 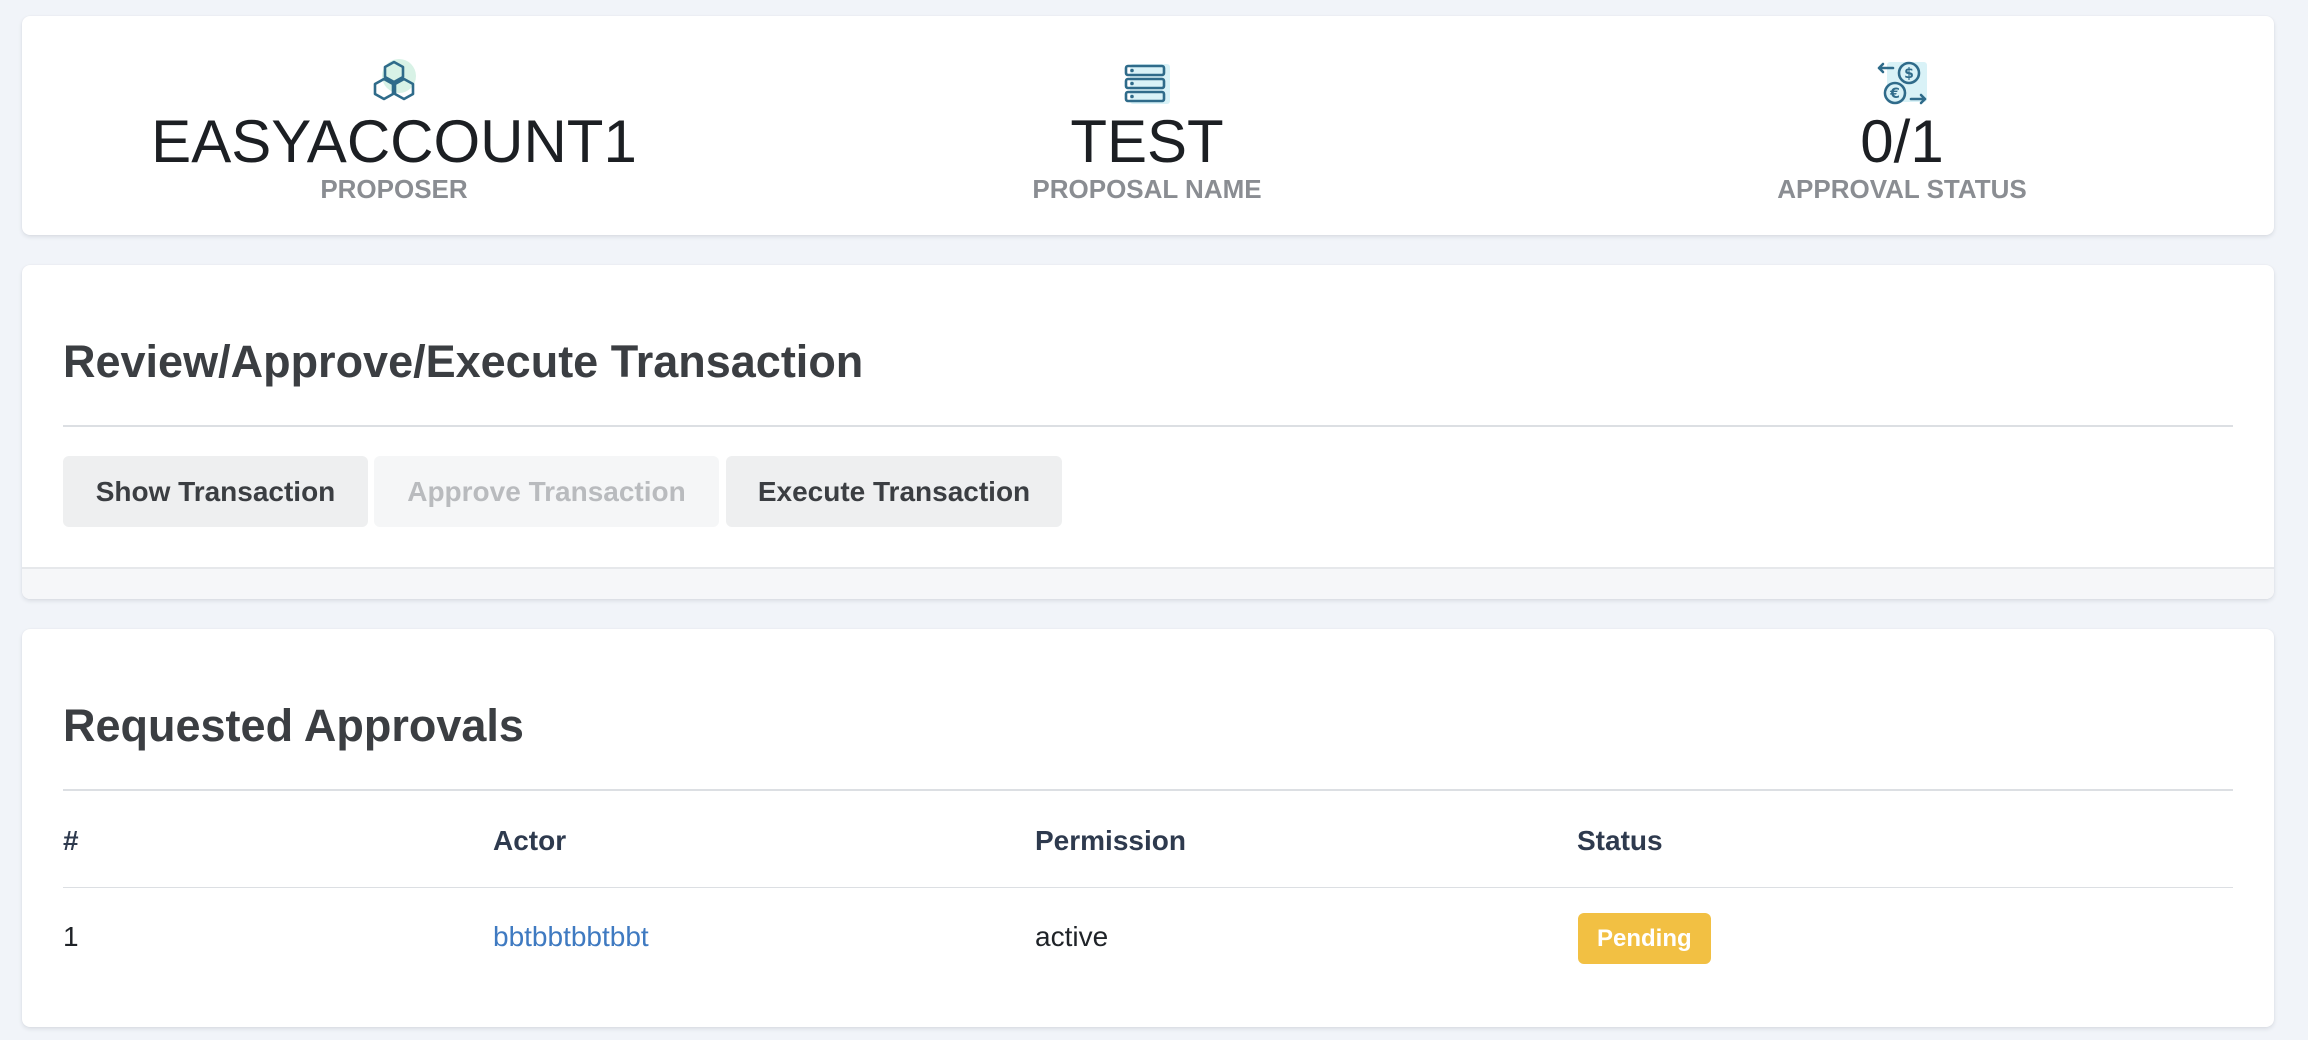 I want to click on proposal-name-label: PROPOSAL NAME, so click(x=1147, y=189).